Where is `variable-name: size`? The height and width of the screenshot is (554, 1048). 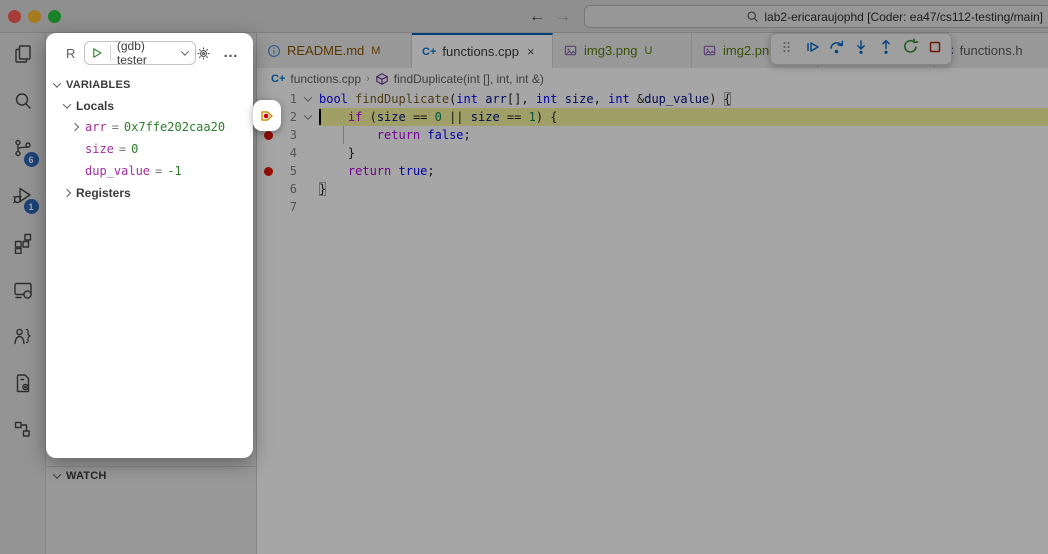 variable-name: size is located at coordinates (99, 149).